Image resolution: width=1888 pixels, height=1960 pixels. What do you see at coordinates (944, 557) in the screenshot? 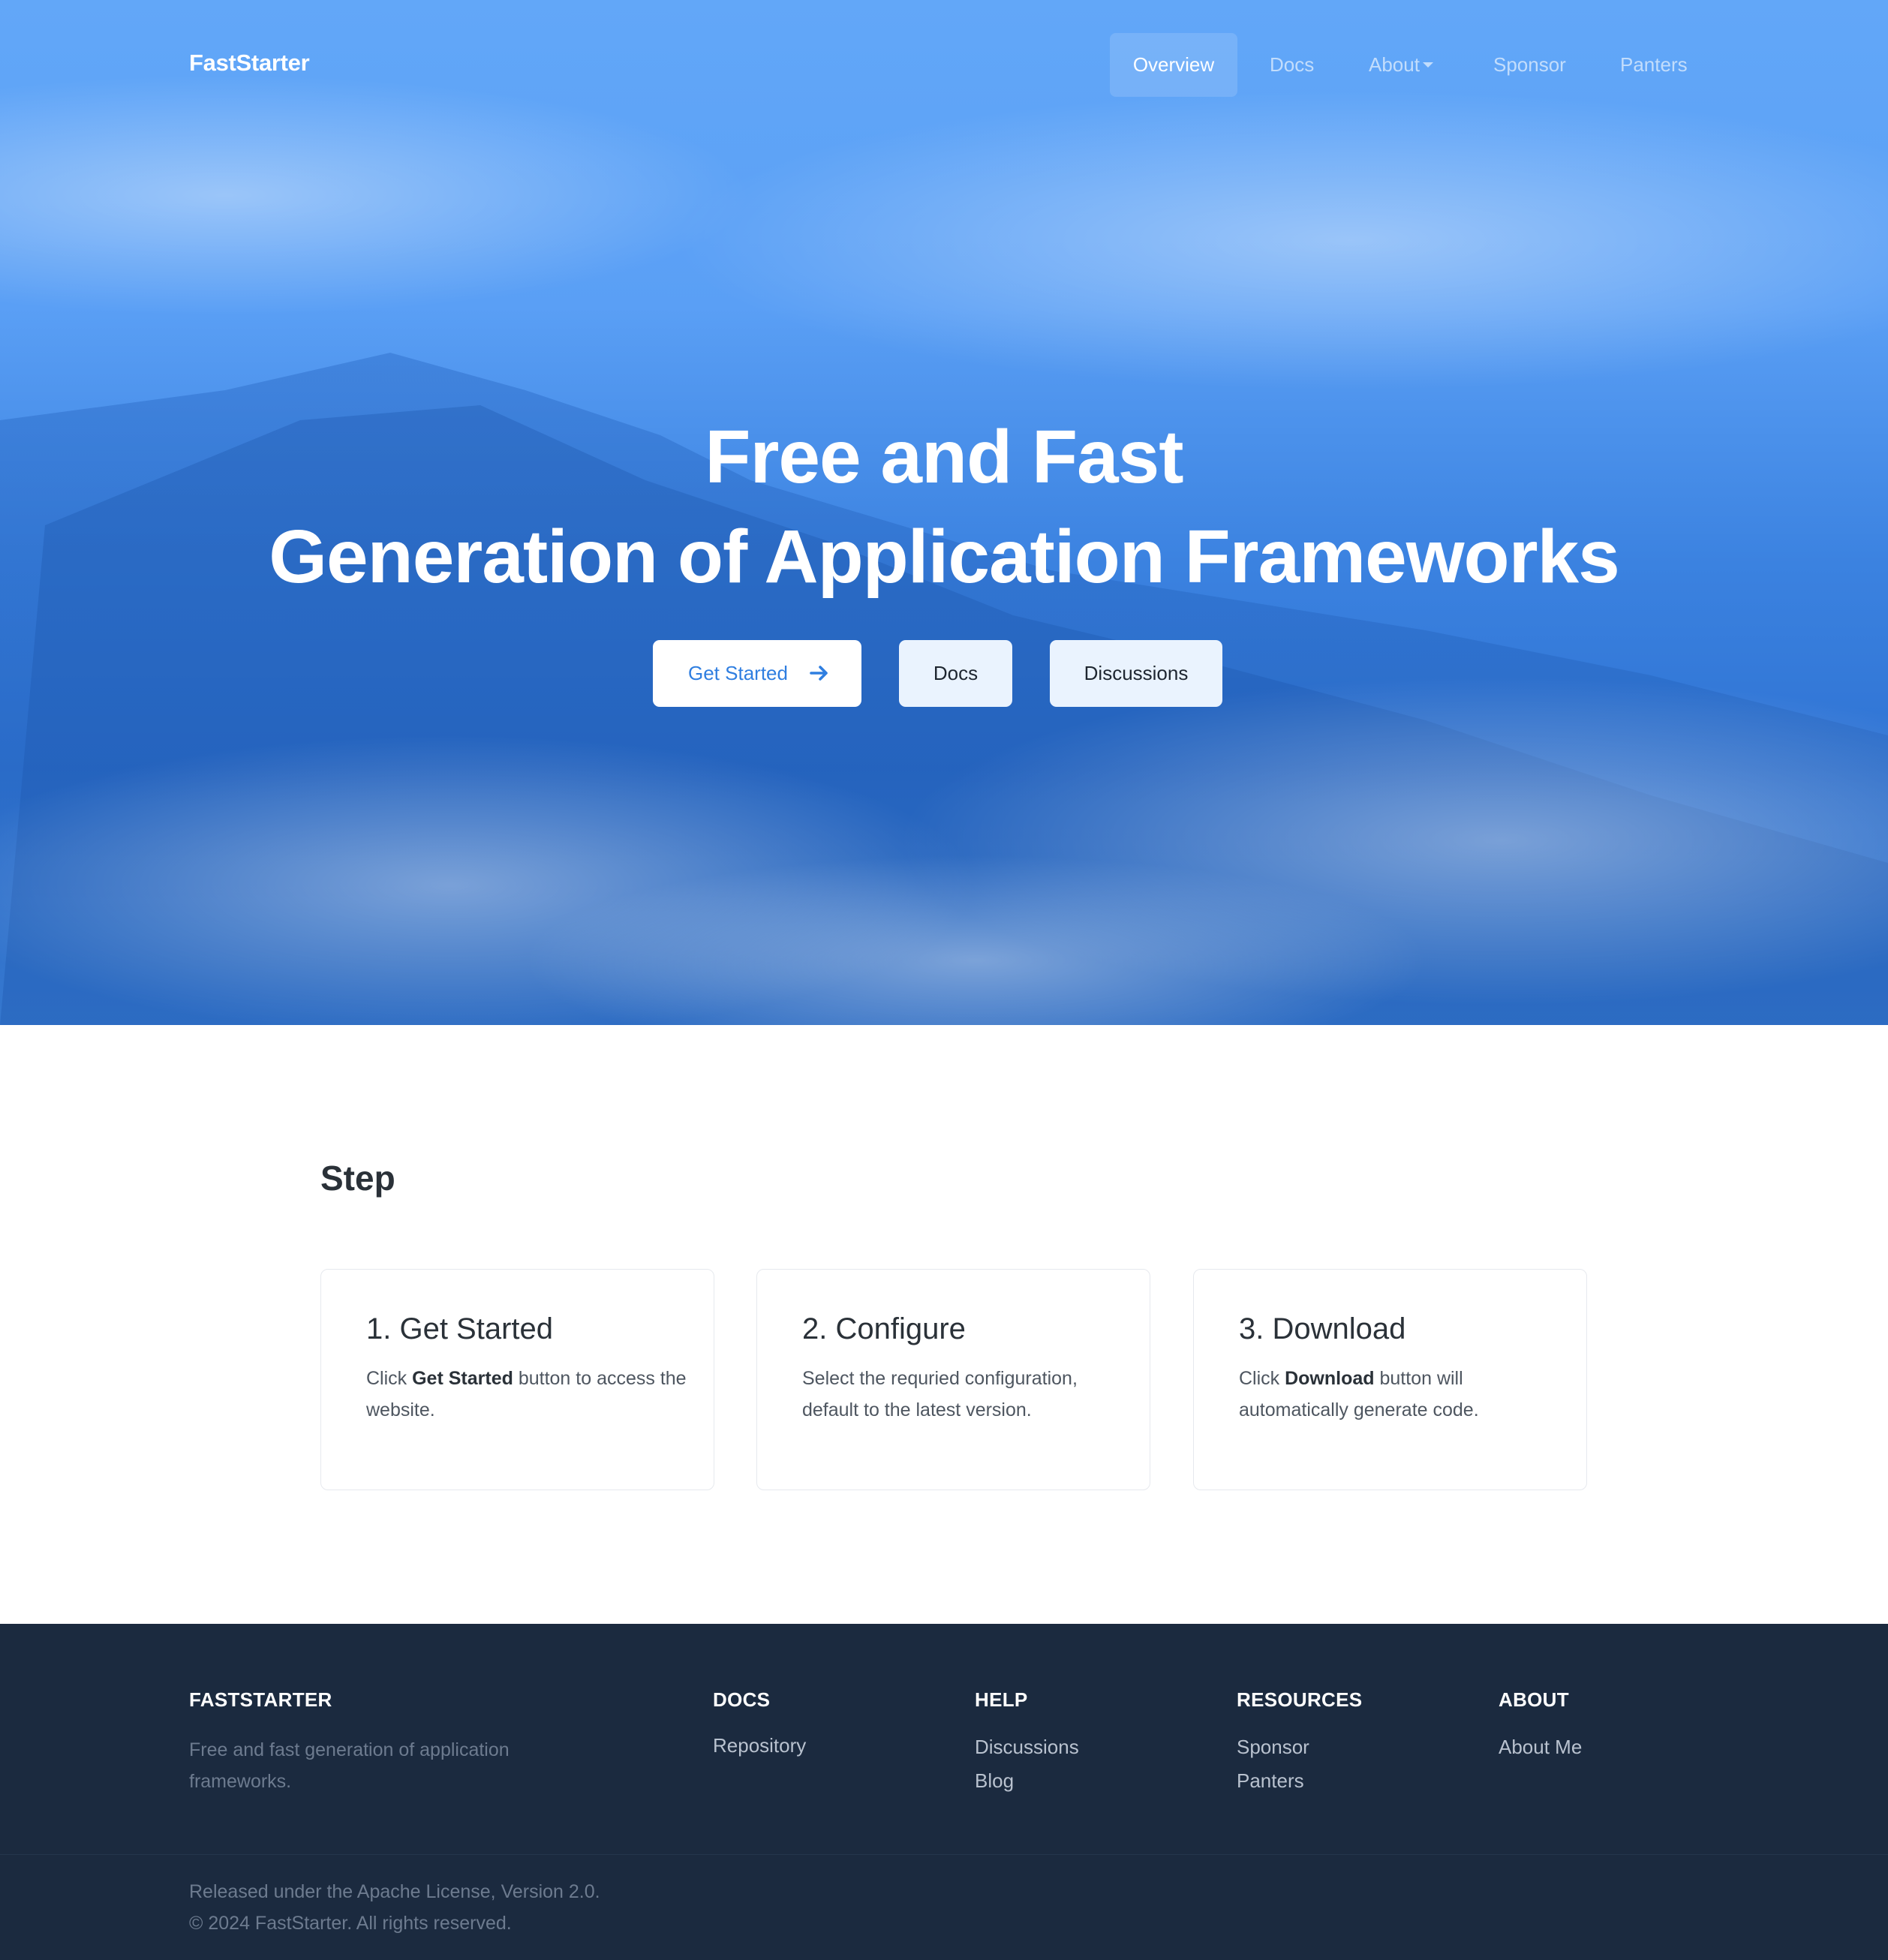
I see `hero-title-line-2: Generation of Application Frameworks` at bounding box center [944, 557].